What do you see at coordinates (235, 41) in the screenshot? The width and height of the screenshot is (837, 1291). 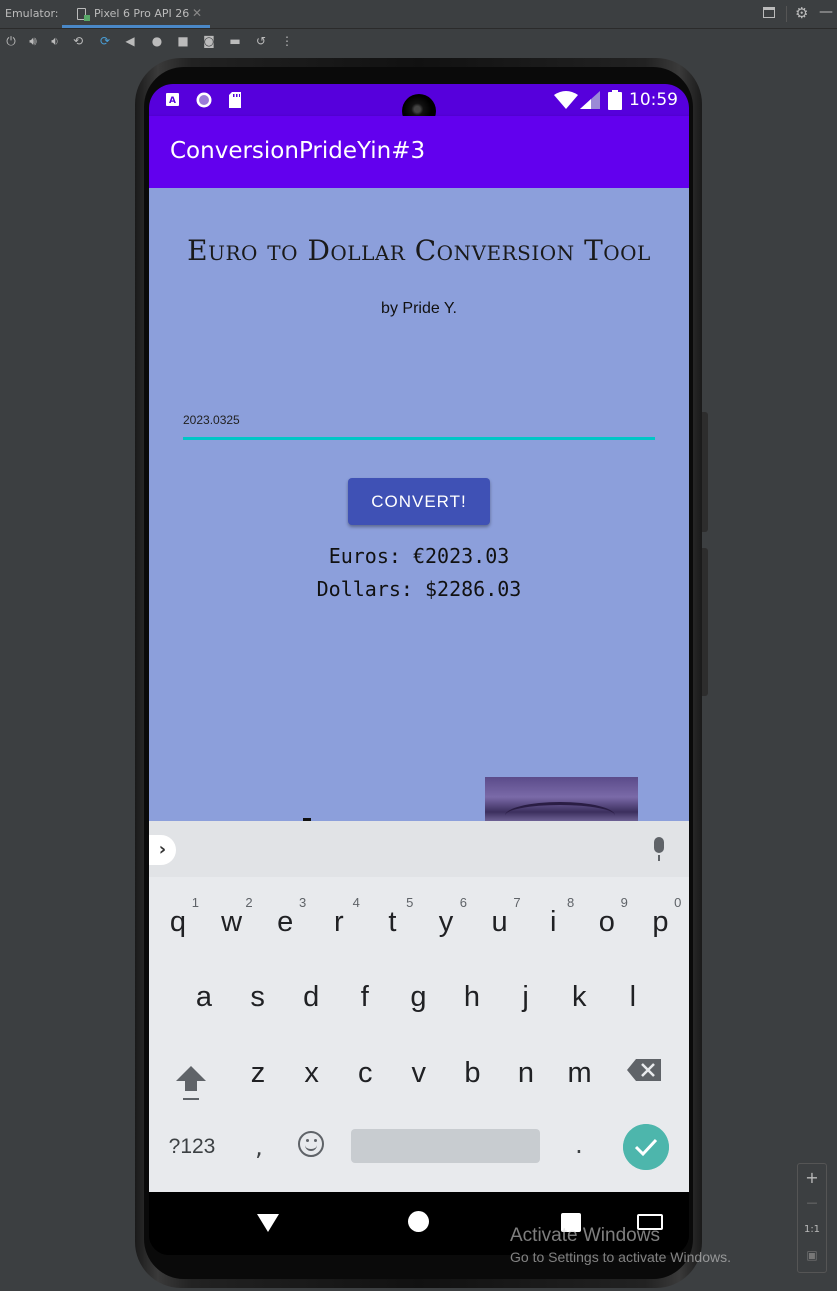 I see `record-icon: ▬` at bounding box center [235, 41].